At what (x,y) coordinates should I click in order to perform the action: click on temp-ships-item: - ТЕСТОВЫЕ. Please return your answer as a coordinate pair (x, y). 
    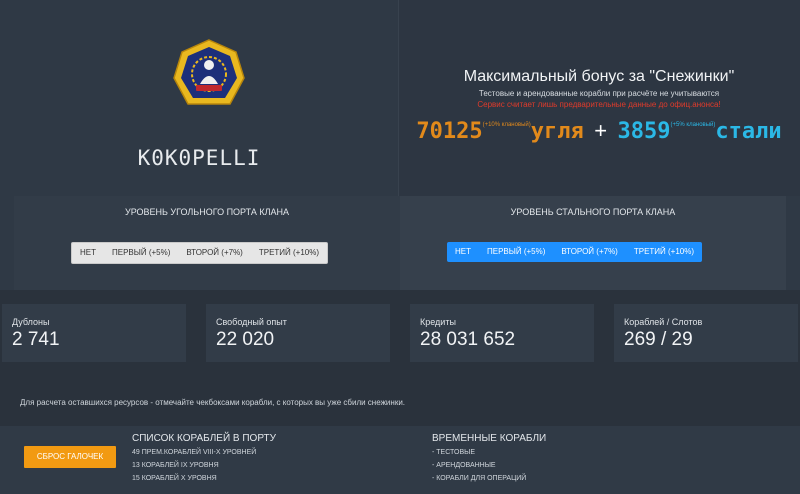
    Looking at the image, I should click on (453, 452).